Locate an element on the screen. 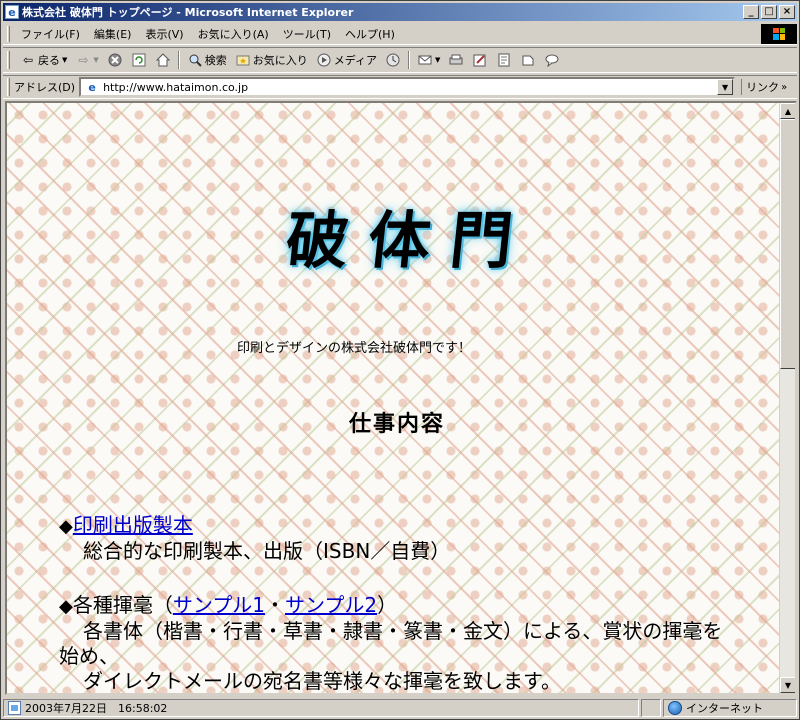 The height and width of the screenshot is (720, 800). vertical-scrollbar: ▲ ▼ is located at coordinates (787, 398).